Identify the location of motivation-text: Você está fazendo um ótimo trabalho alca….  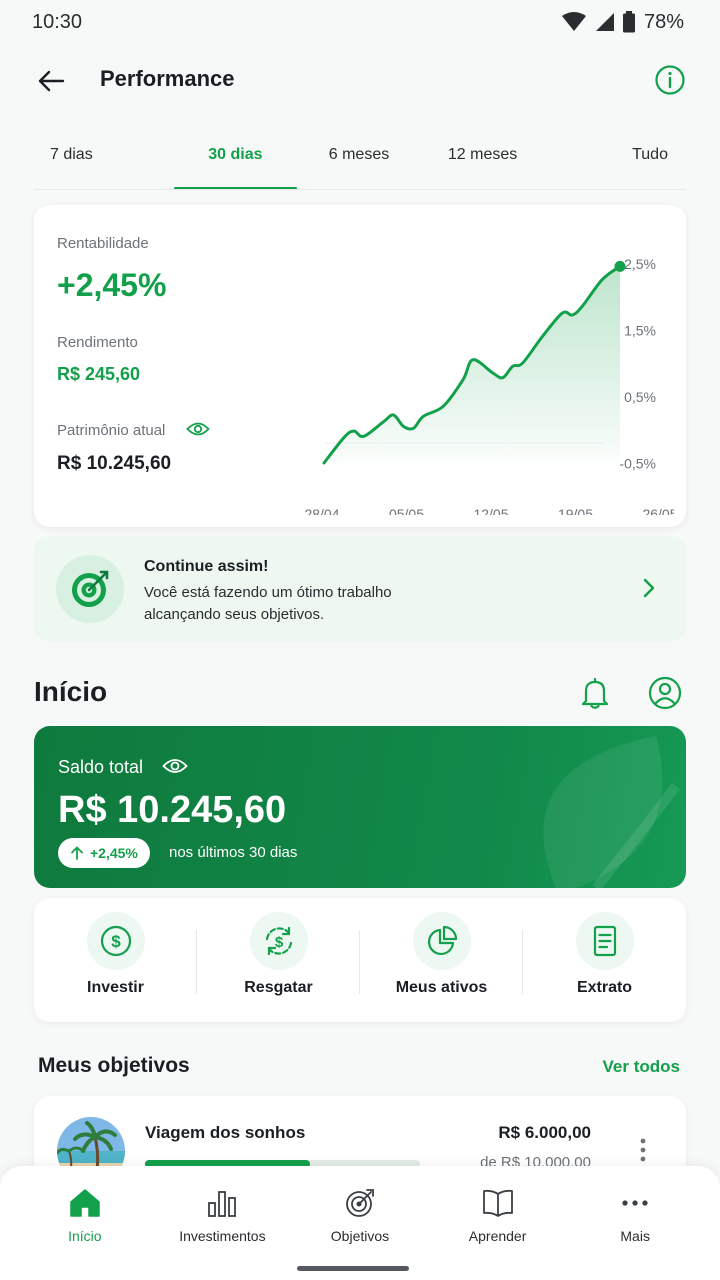
(268, 603).